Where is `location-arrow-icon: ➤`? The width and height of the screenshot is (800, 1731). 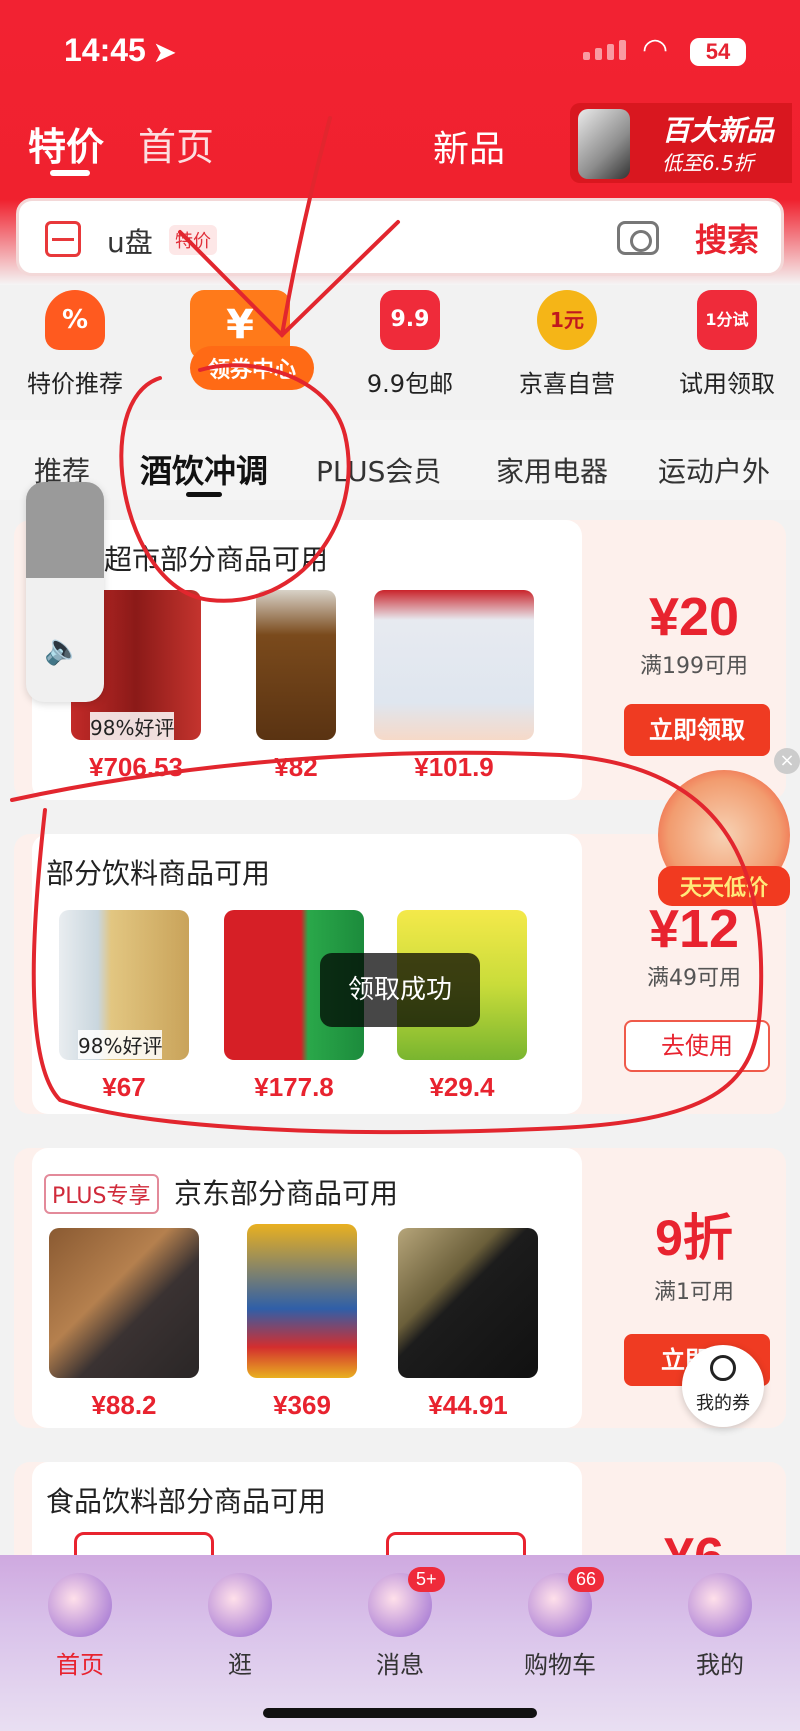
location-arrow-icon: ➤ is located at coordinates (164, 52).